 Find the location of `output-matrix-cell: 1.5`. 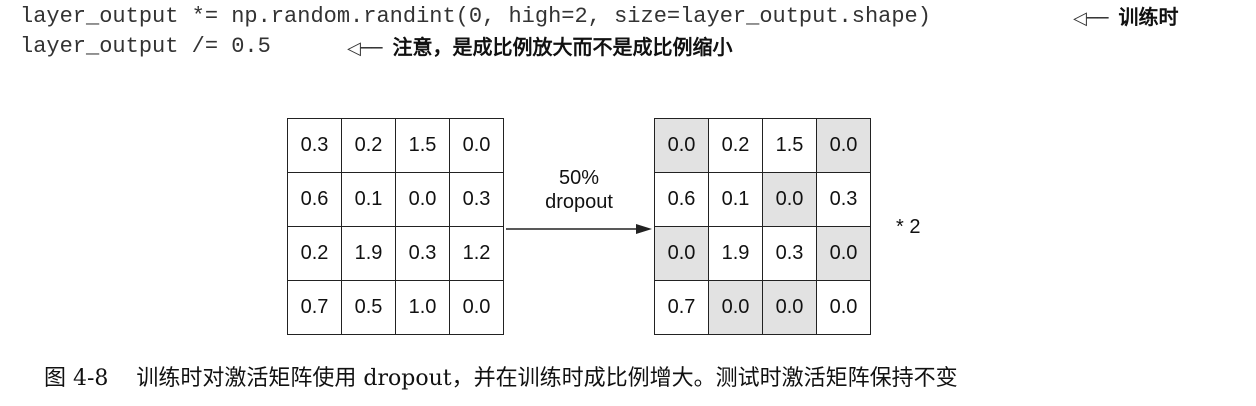

output-matrix-cell: 1.5 is located at coordinates (789, 145).